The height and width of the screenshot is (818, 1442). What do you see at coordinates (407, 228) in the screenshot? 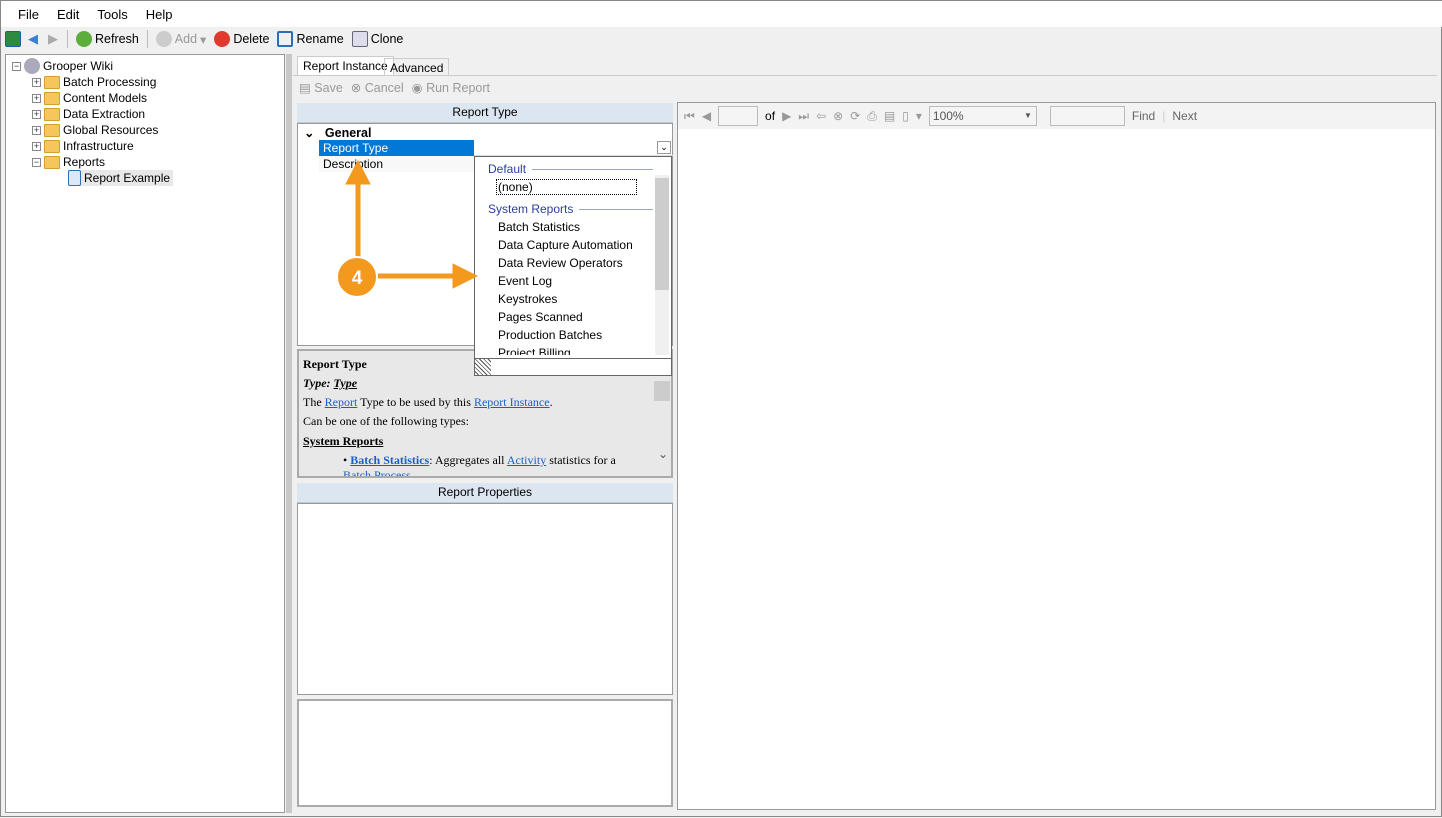
I see `callout-annotation: 4` at bounding box center [407, 228].